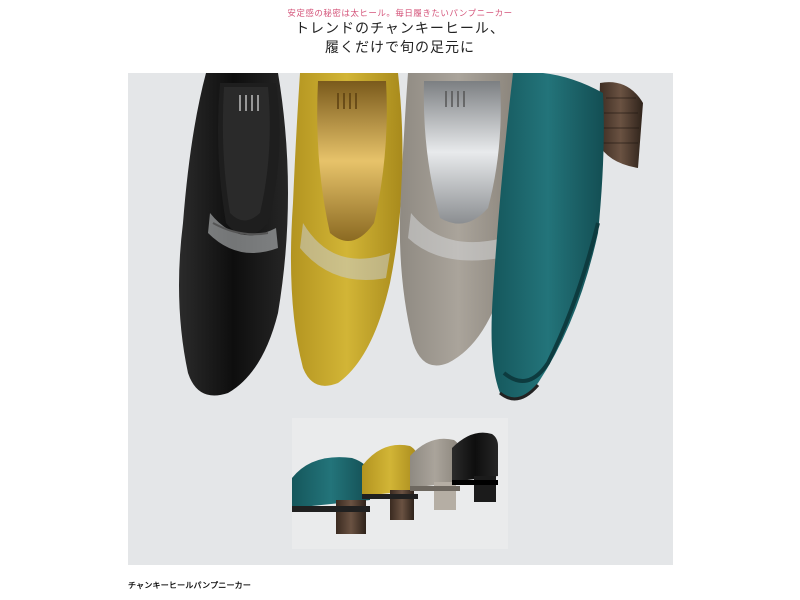 Image resolution: width=800 pixels, height=600 pixels. What do you see at coordinates (475, 467) in the screenshot?
I see `inset-black-shoe` at bounding box center [475, 467].